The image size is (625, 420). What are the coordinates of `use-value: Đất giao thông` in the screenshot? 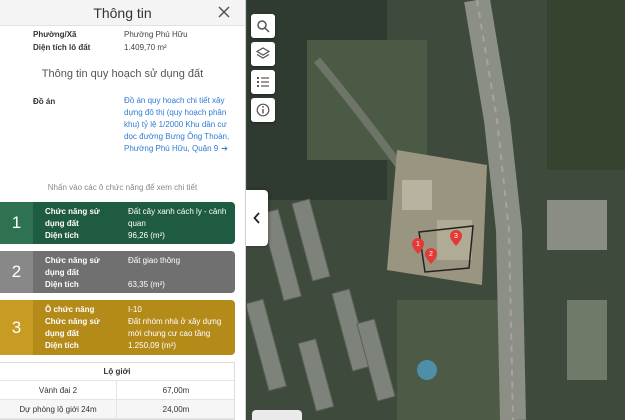 It's located at (154, 260).